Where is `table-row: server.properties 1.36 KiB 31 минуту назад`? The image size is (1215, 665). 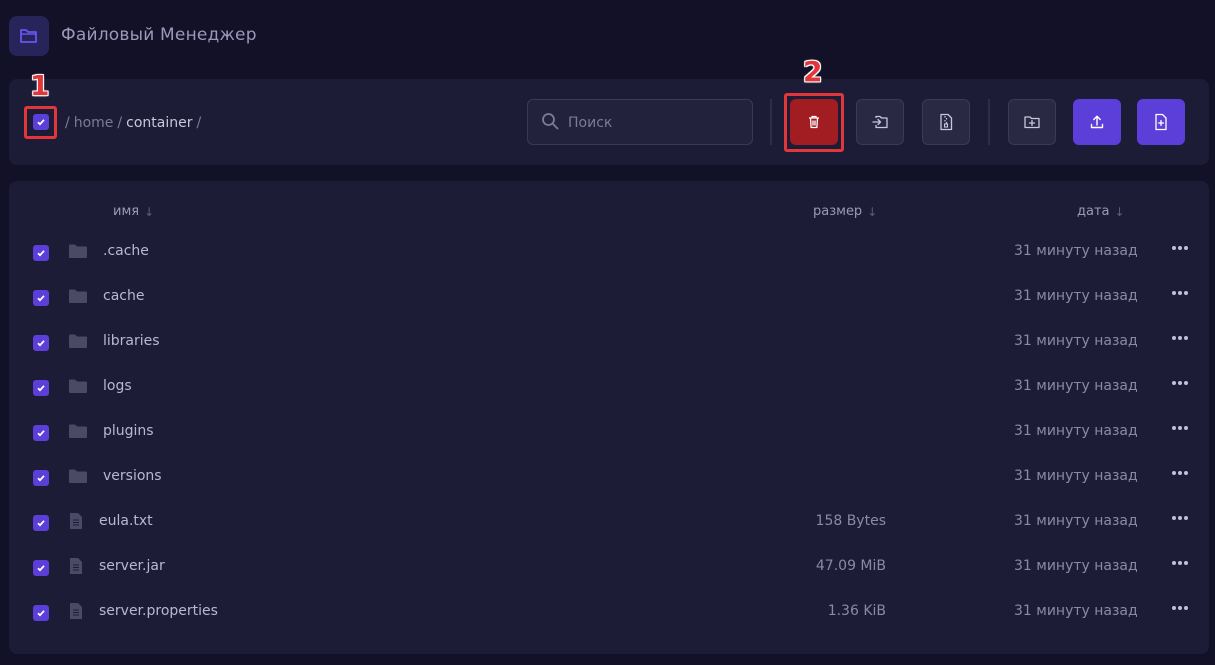
table-row: server.properties 1.36 KiB 31 минуту назад is located at coordinates (609, 612).